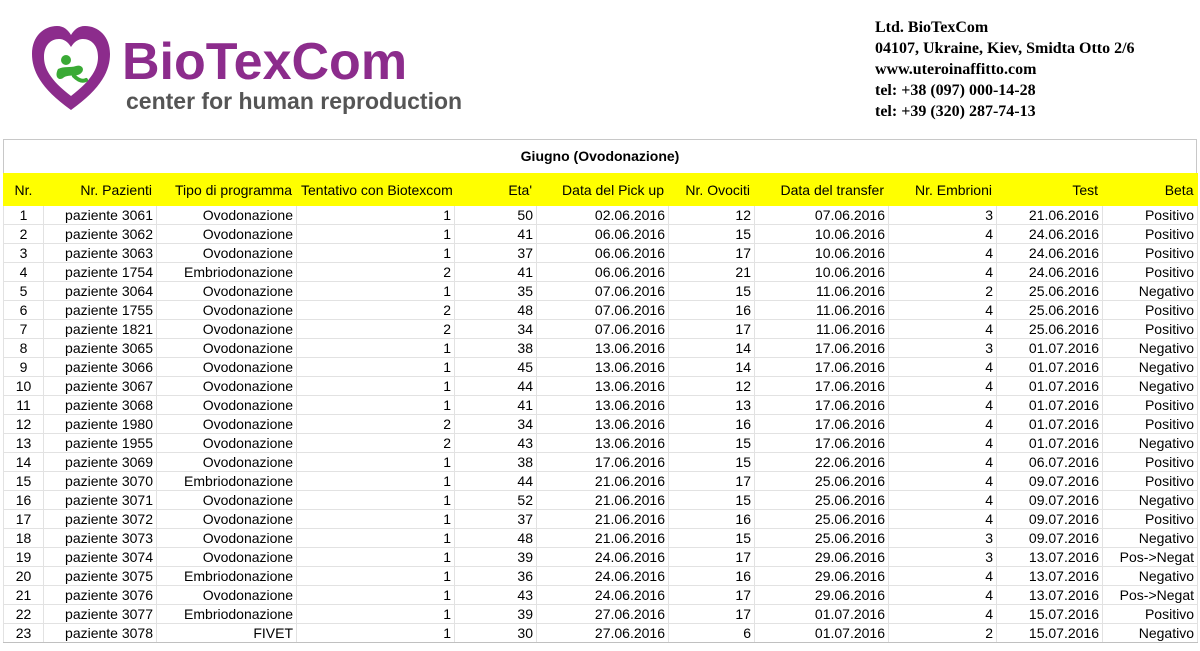 Image resolution: width=1200 pixels, height=651 pixels. Describe the element at coordinates (602, 633) in the screenshot. I see `cell-pickup-date: 27.06.2016` at that location.